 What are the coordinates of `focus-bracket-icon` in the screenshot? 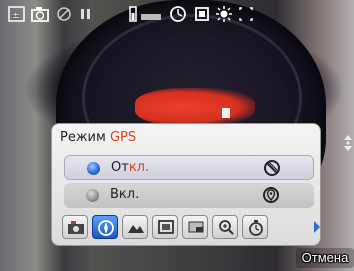 It's located at (246, 14).